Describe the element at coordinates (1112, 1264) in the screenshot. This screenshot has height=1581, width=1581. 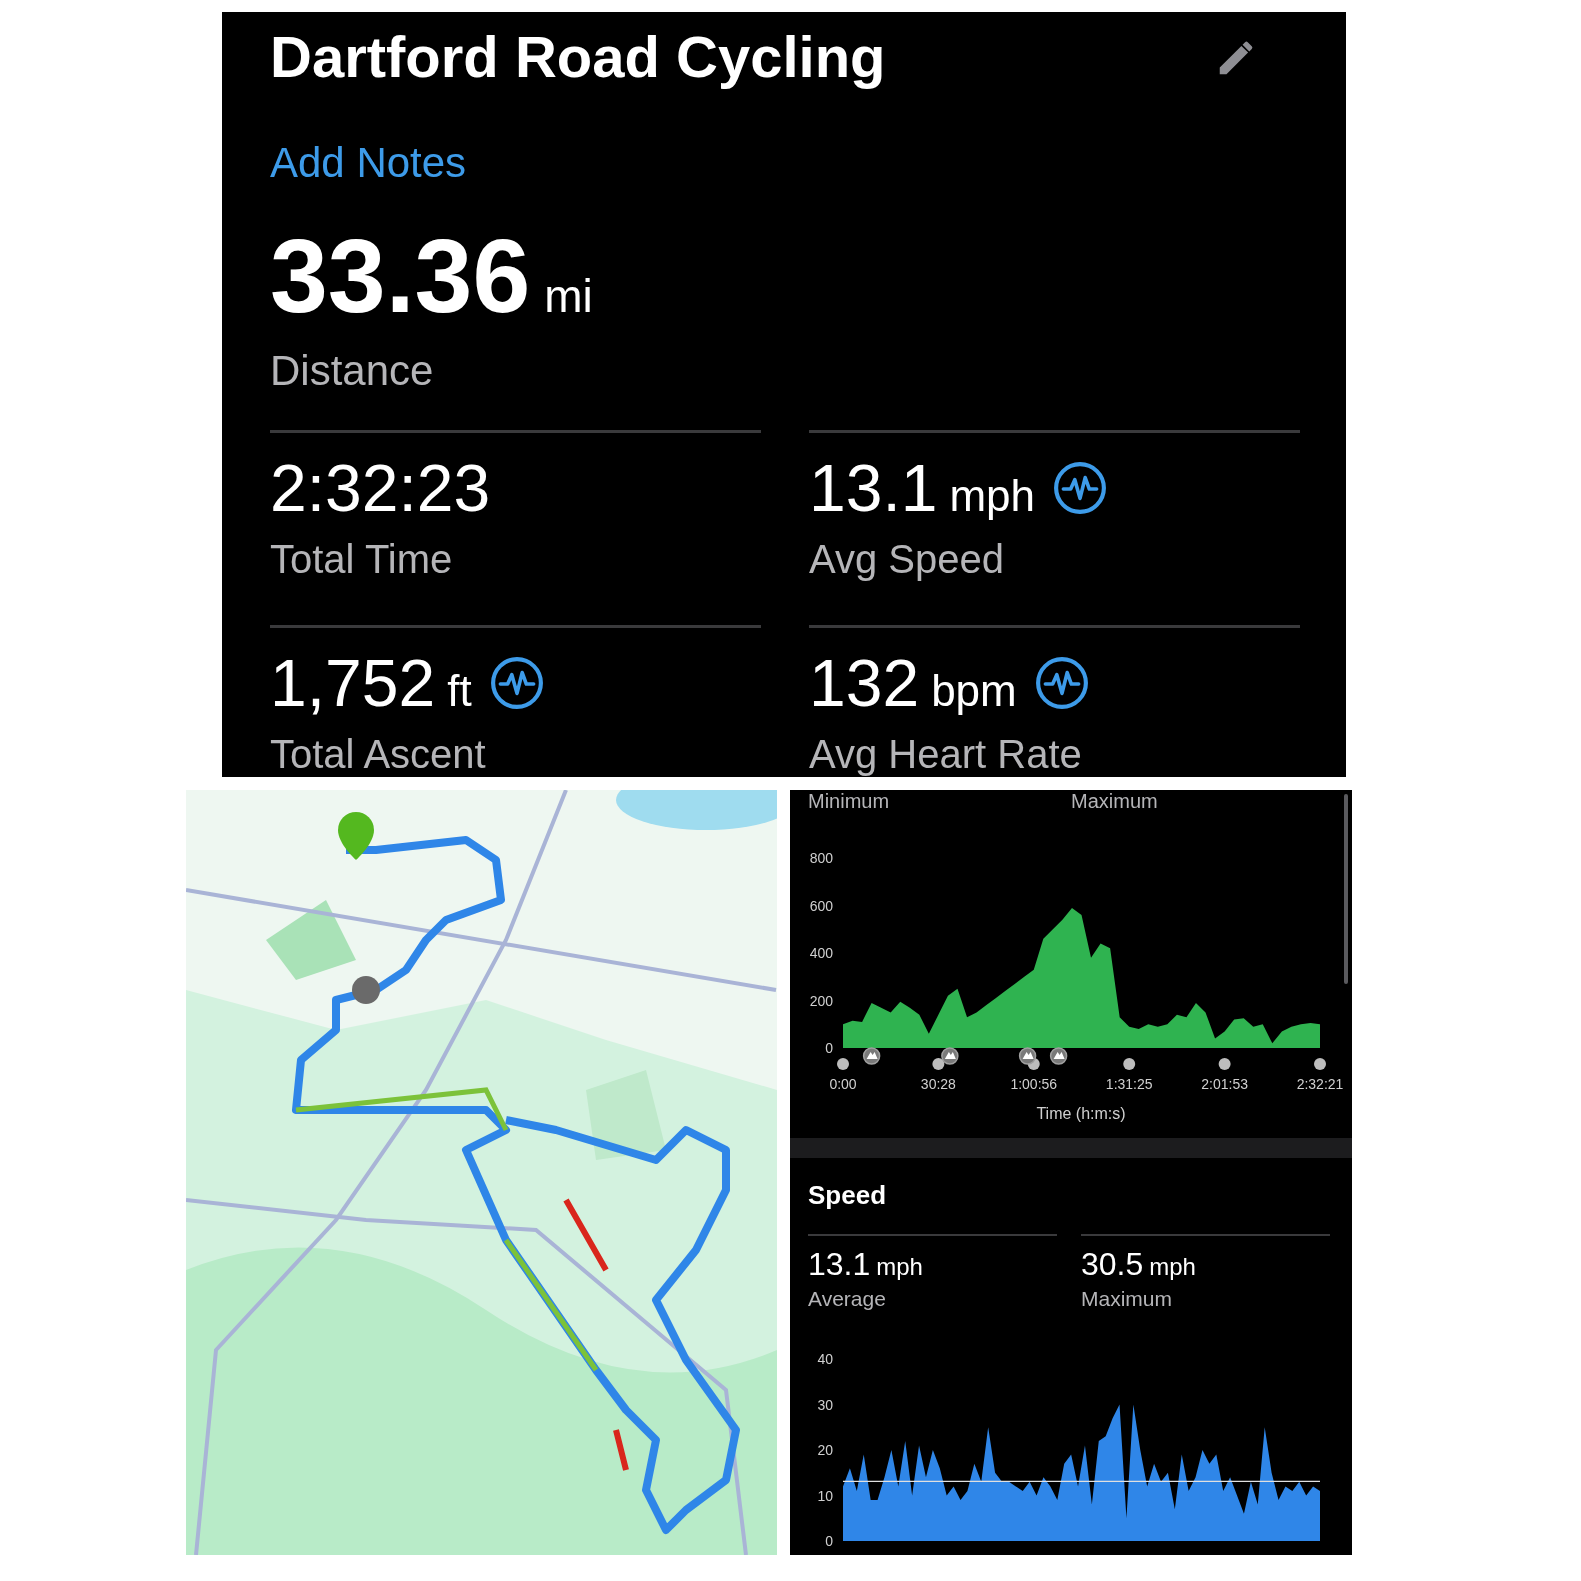
I see `stat-value: 30.5` at that location.